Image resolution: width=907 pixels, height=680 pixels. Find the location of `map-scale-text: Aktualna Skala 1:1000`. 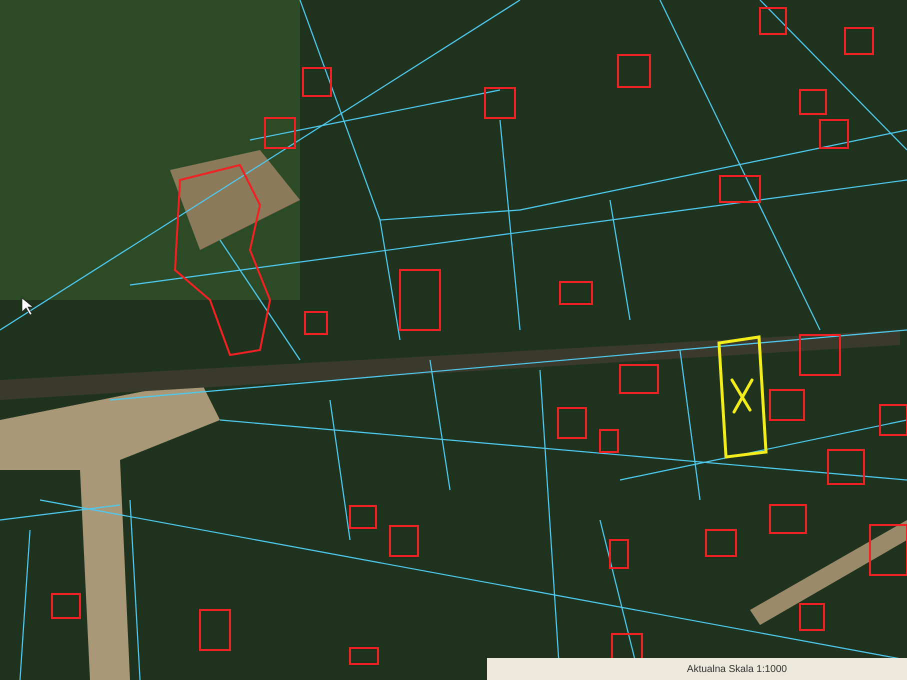

map-scale-text: Aktualna Skala 1:1000 is located at coordinates (736, 669).